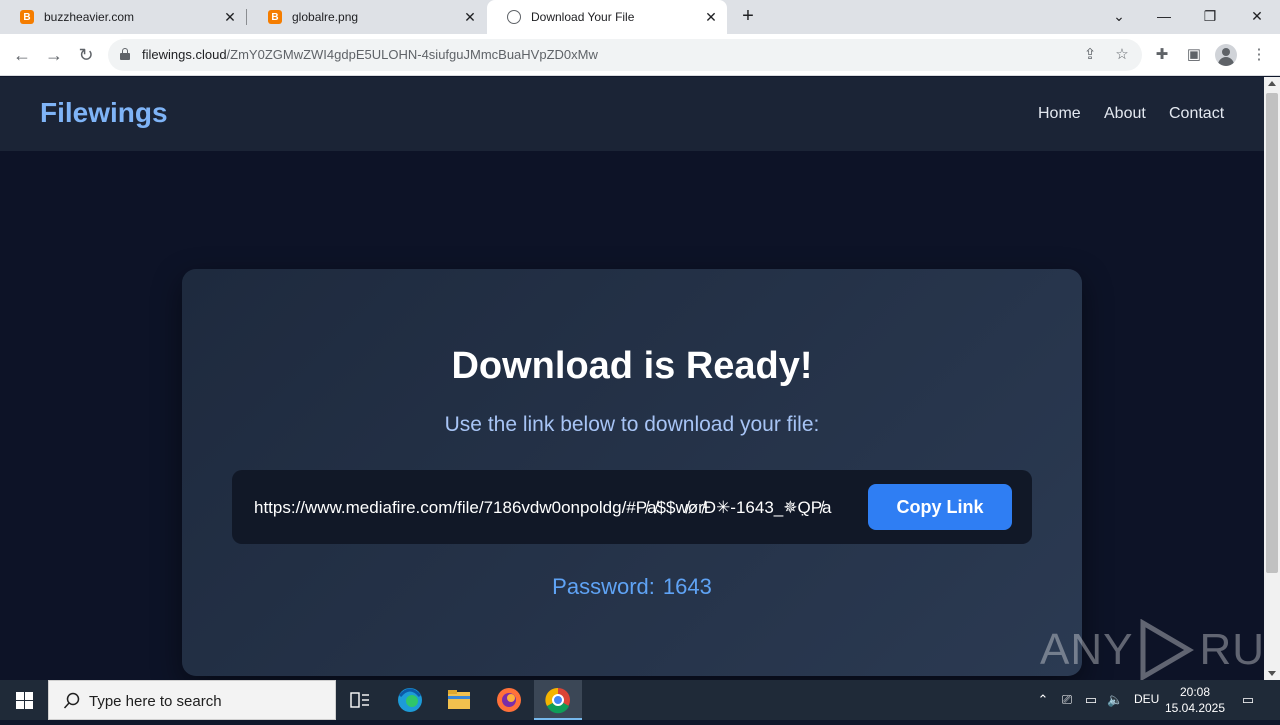 The height and width of the screenshot is (725, 1280). Describe the element at coordinates (246, 17) in the screenshot. I see `tab-separator` at that location.